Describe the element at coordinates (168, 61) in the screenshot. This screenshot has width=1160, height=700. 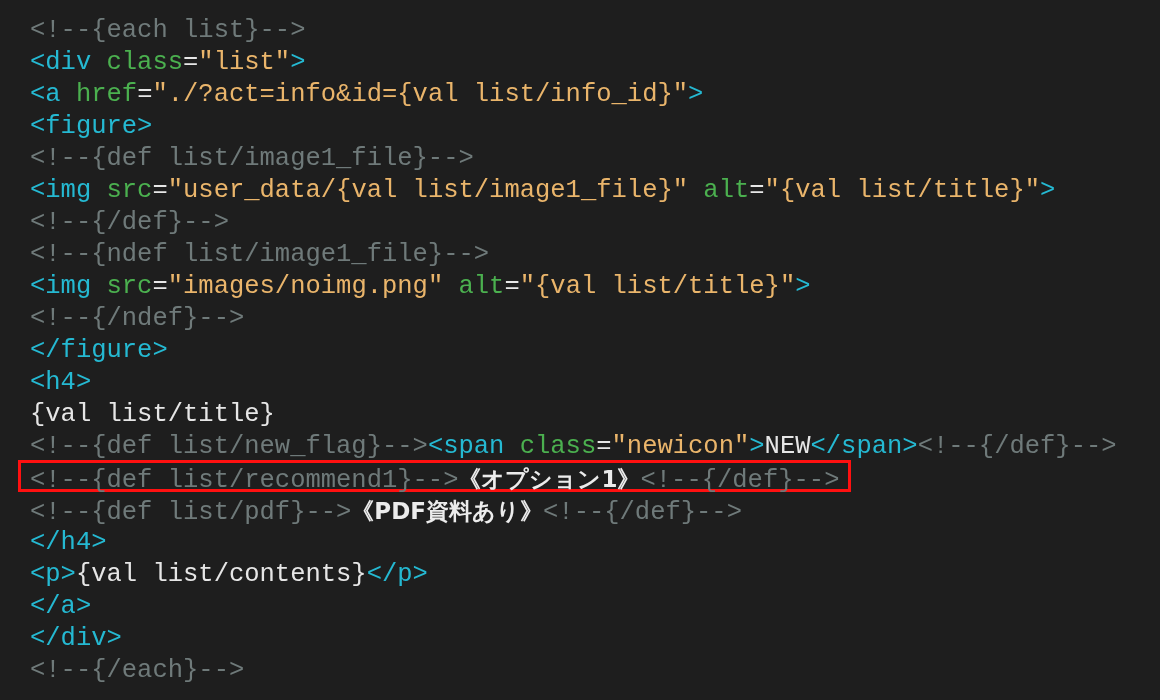
I see `code-line: <div class="list">` at that location.